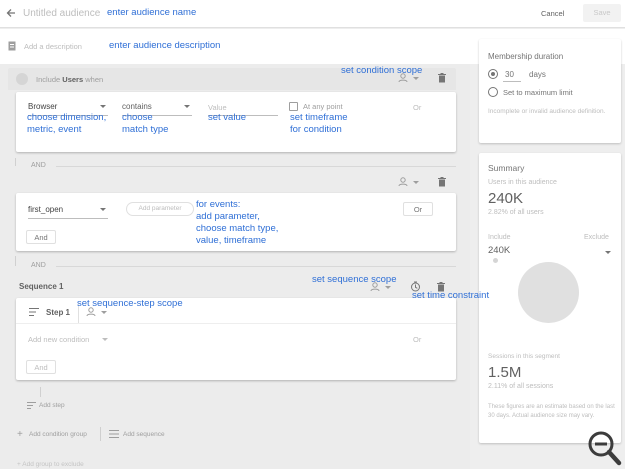  I want to click on dimension-value: Browser, so click(43, 106).